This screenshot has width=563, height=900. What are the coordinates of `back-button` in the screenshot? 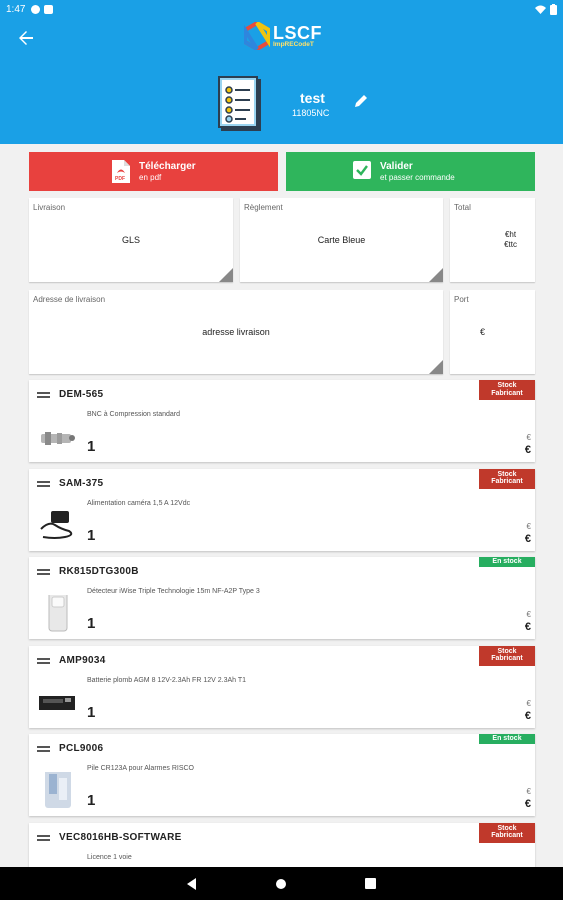 It's located at (26, 38).